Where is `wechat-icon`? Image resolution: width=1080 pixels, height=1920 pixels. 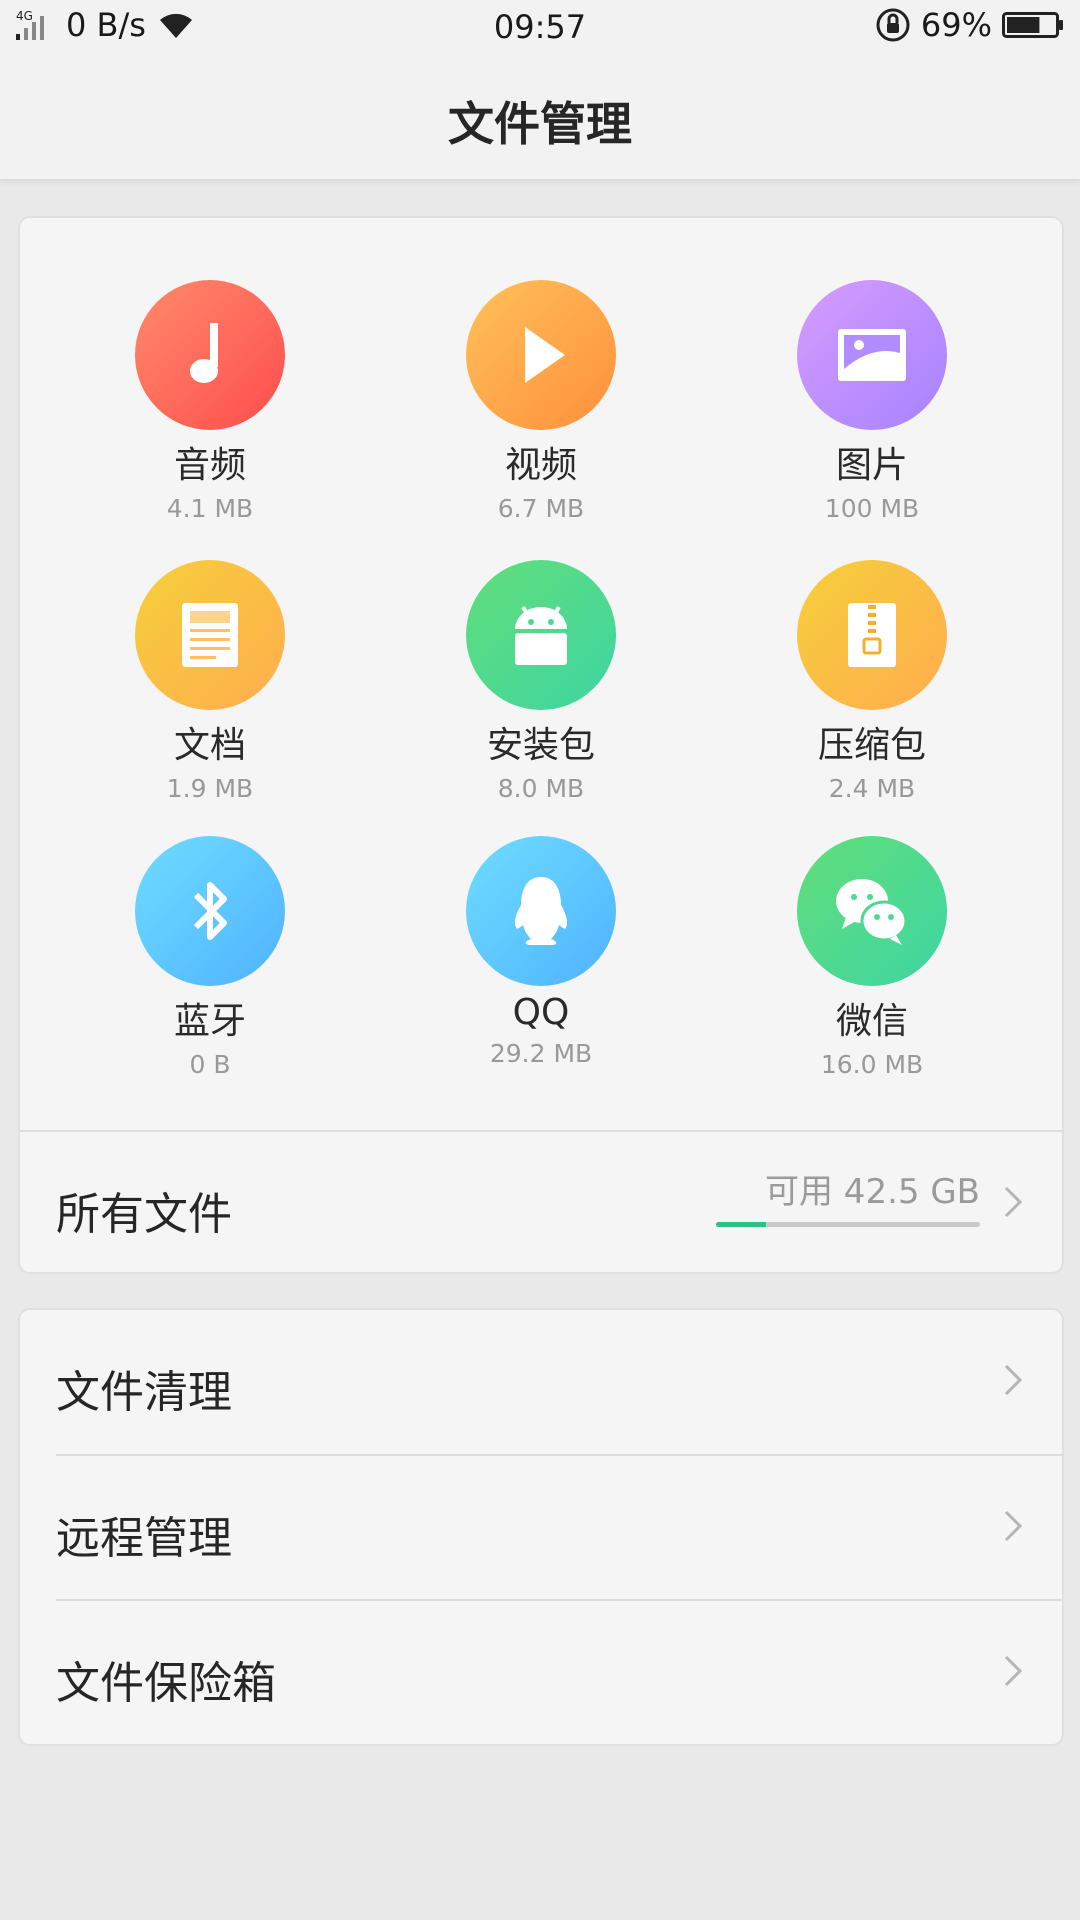 wechat-icon is located at coordinates (872, 911).